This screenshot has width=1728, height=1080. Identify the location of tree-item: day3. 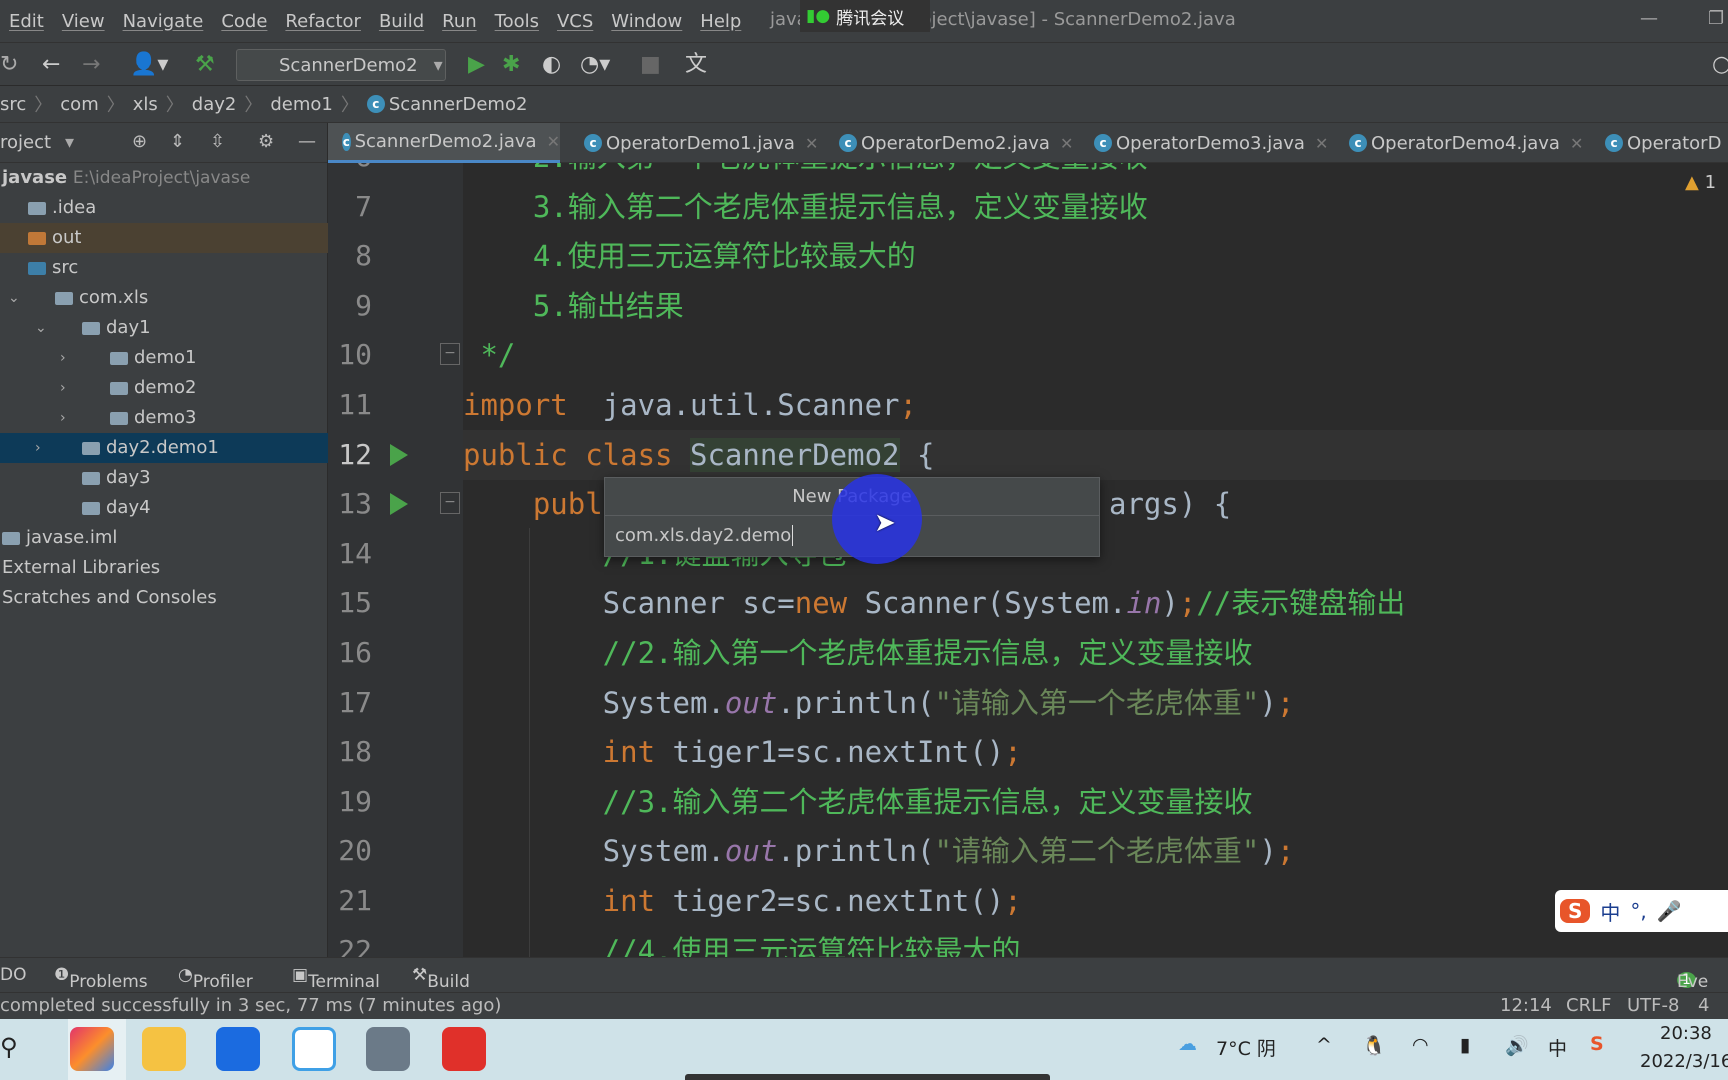
(164, 478).